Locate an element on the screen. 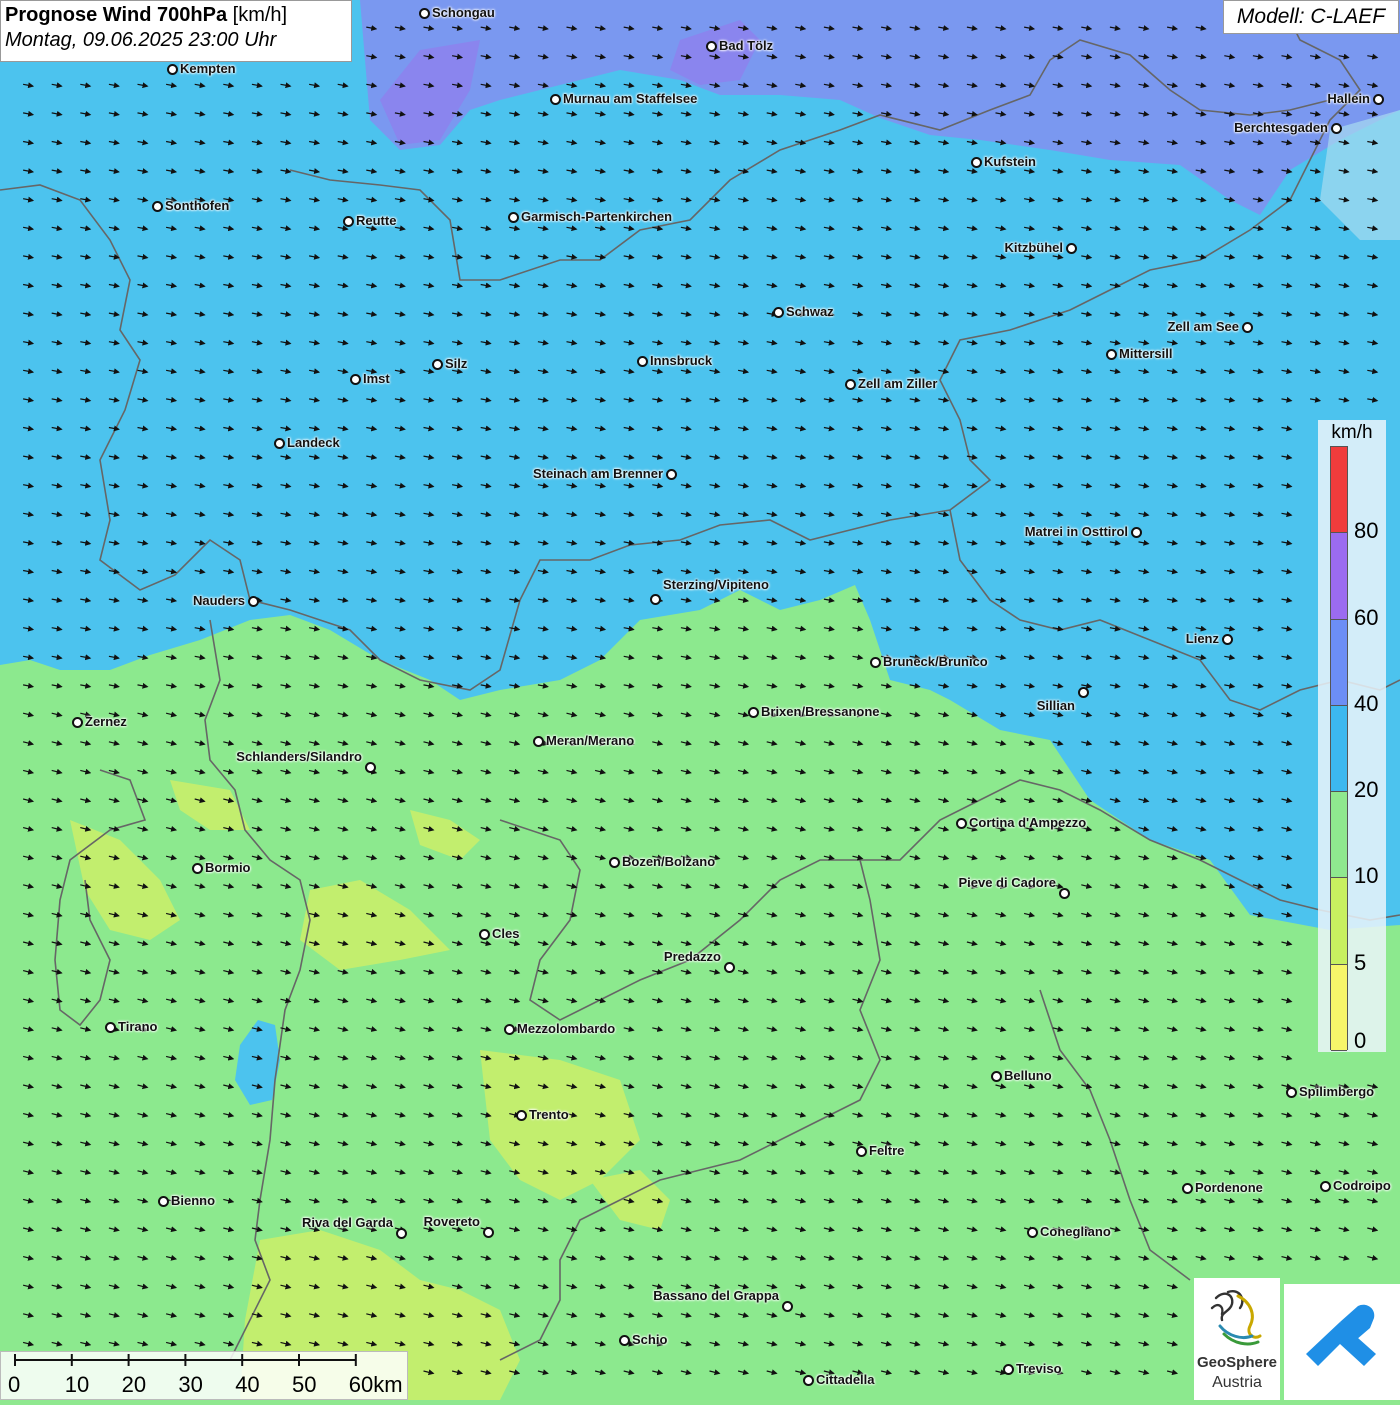  city-label: Murnau am Staffelsee is located at coordinates (630, 98).